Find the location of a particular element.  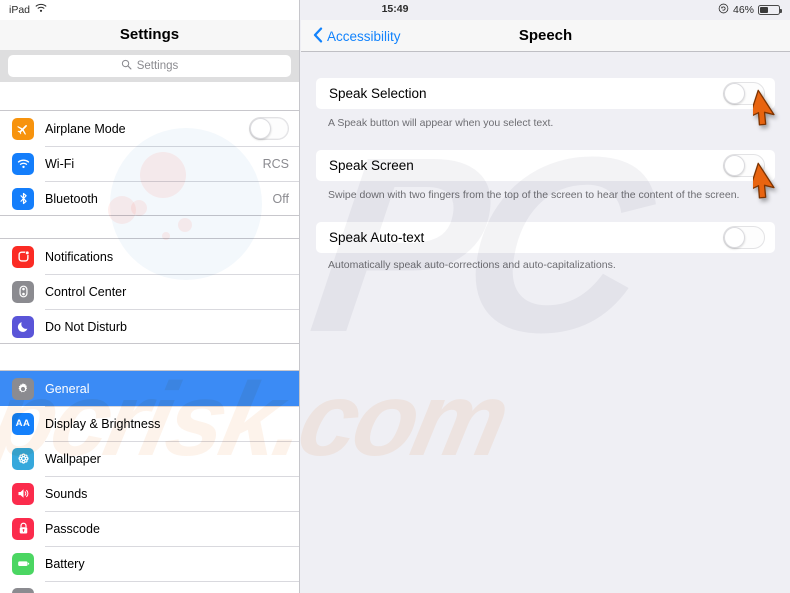

sidebar-item-label: Control Center is located at coordinates (86, 291).